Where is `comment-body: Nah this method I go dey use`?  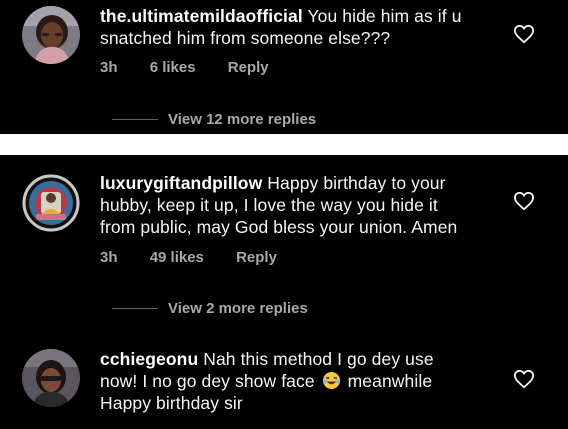 comment-body: Nah this method I go dey use is located at coordinates (316, 359).